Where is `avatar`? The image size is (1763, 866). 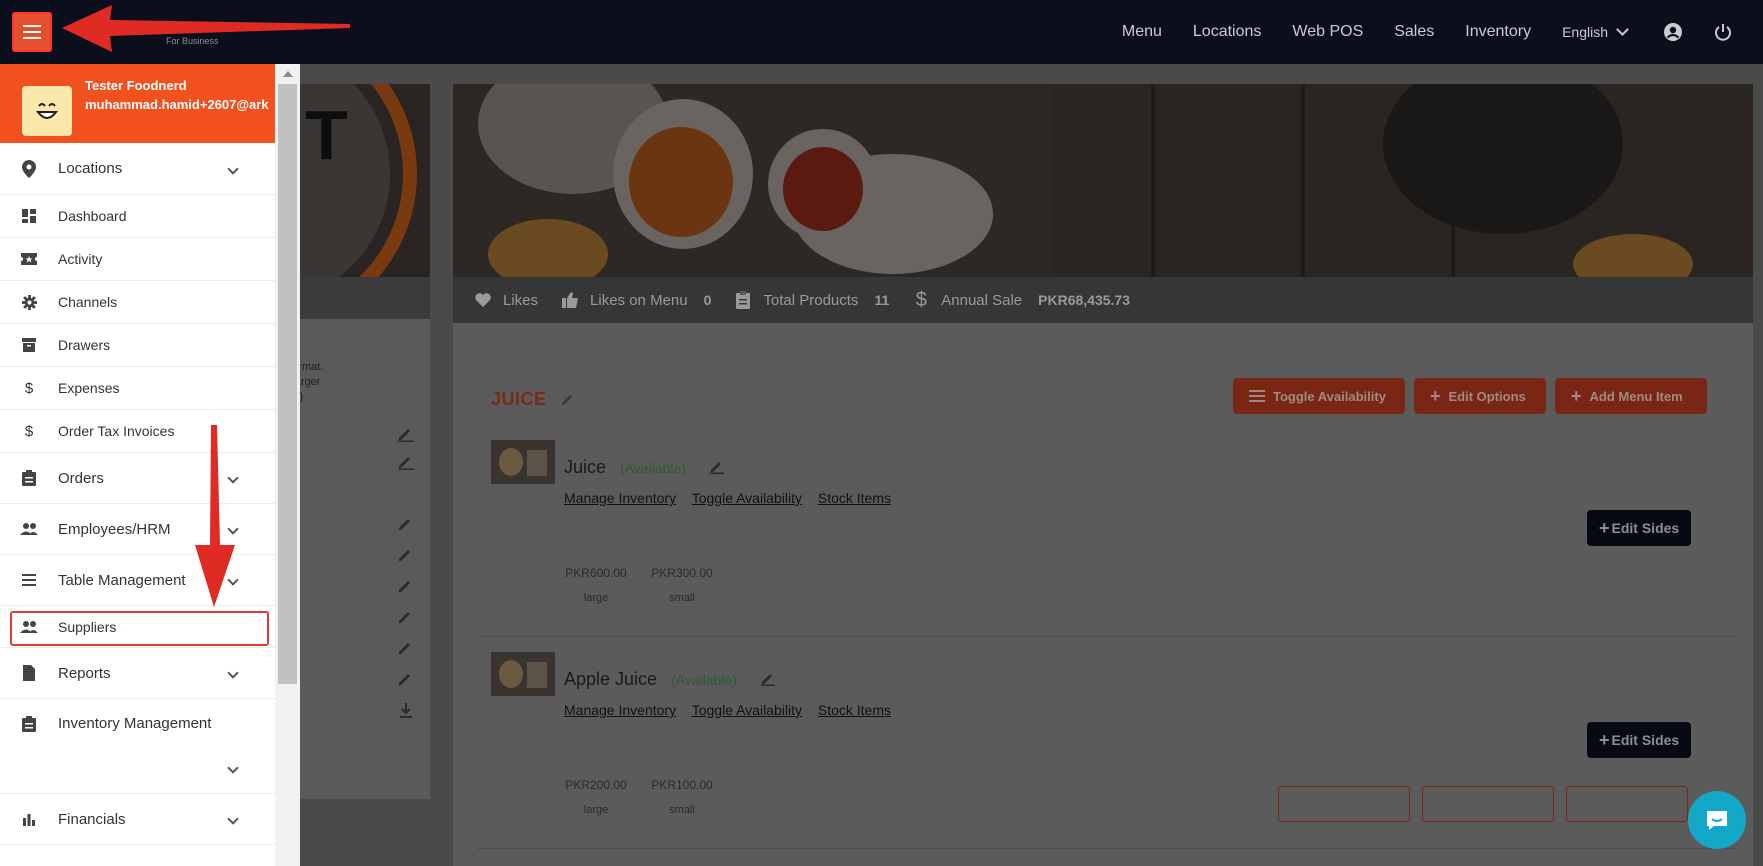 avatar is located at coordinates (47, 111).